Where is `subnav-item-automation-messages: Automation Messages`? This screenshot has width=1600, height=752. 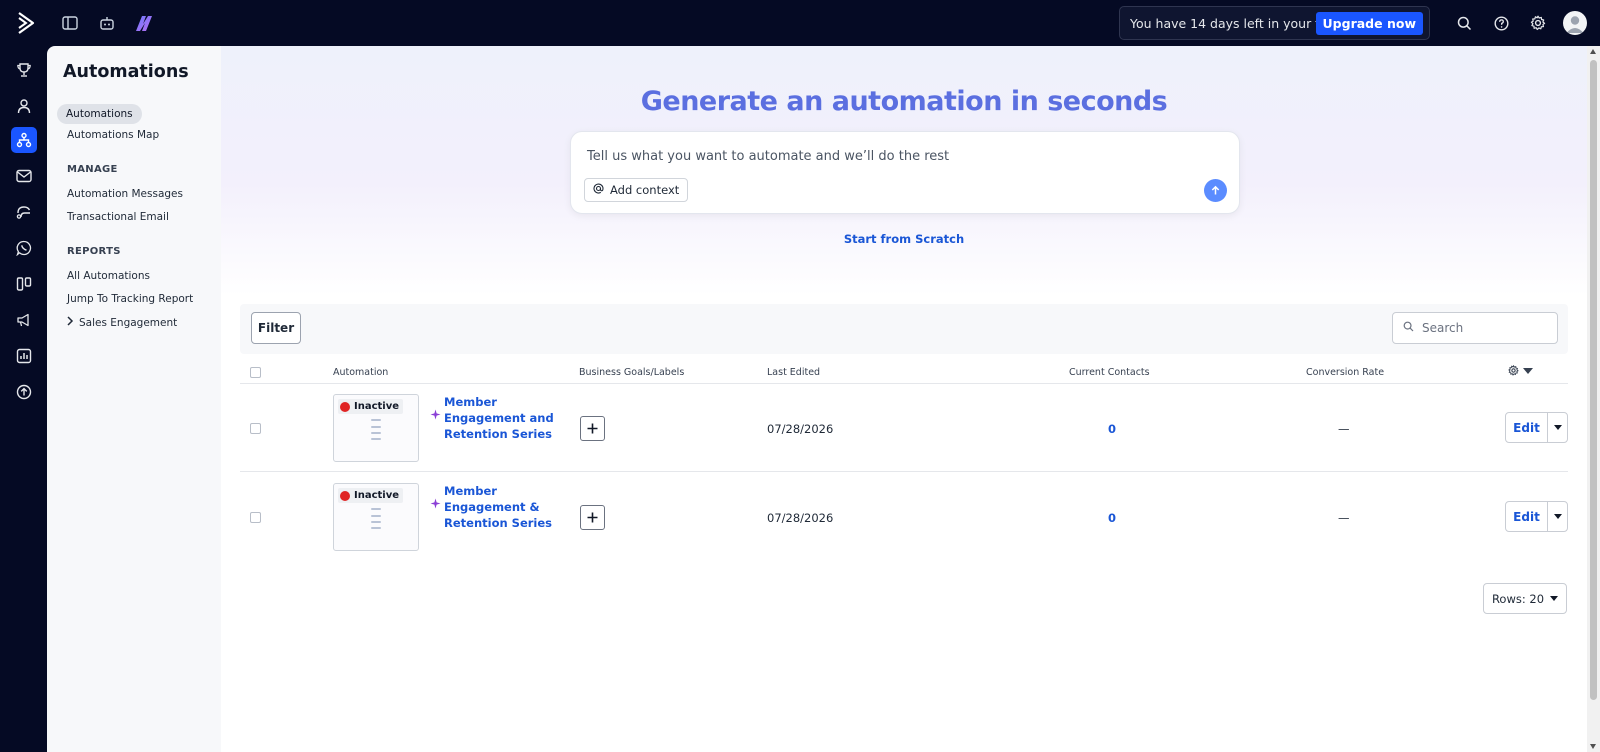 subnav-item-automation-messages: Automation Messages is located at coordinates (125, 194).